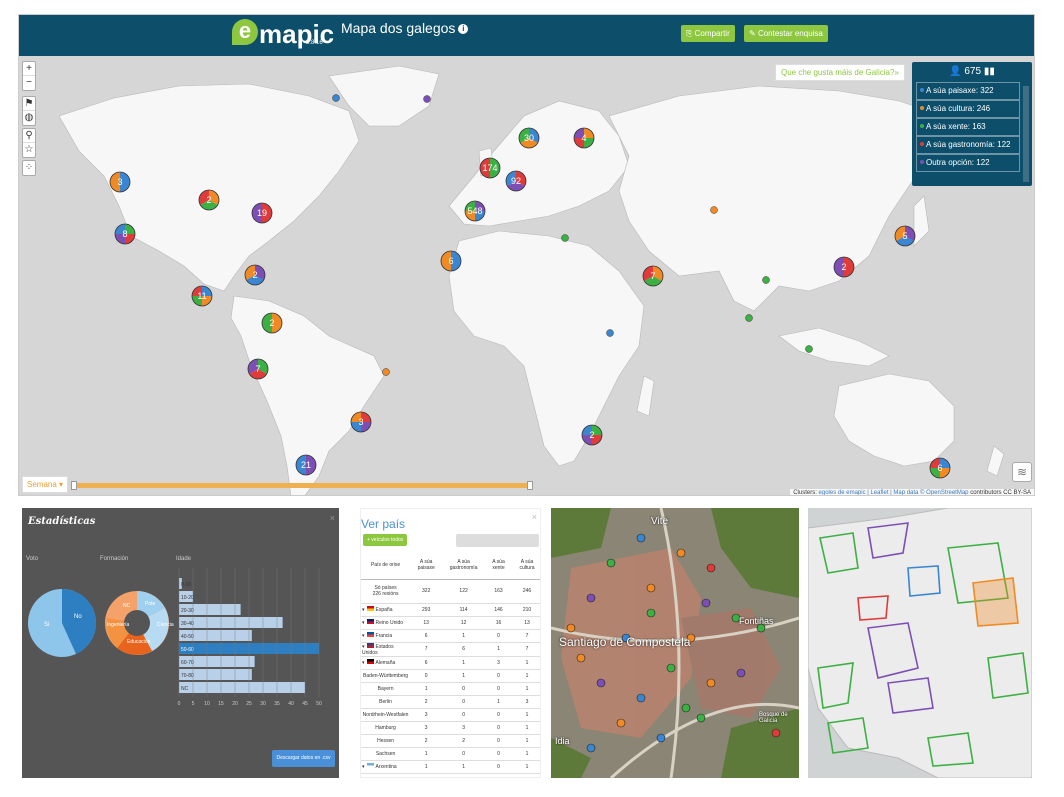  What do you see at coordinates (29, 150) in the screenshot?
I see `pin-outline-icon: ☆` at bounding box center [29, 150].